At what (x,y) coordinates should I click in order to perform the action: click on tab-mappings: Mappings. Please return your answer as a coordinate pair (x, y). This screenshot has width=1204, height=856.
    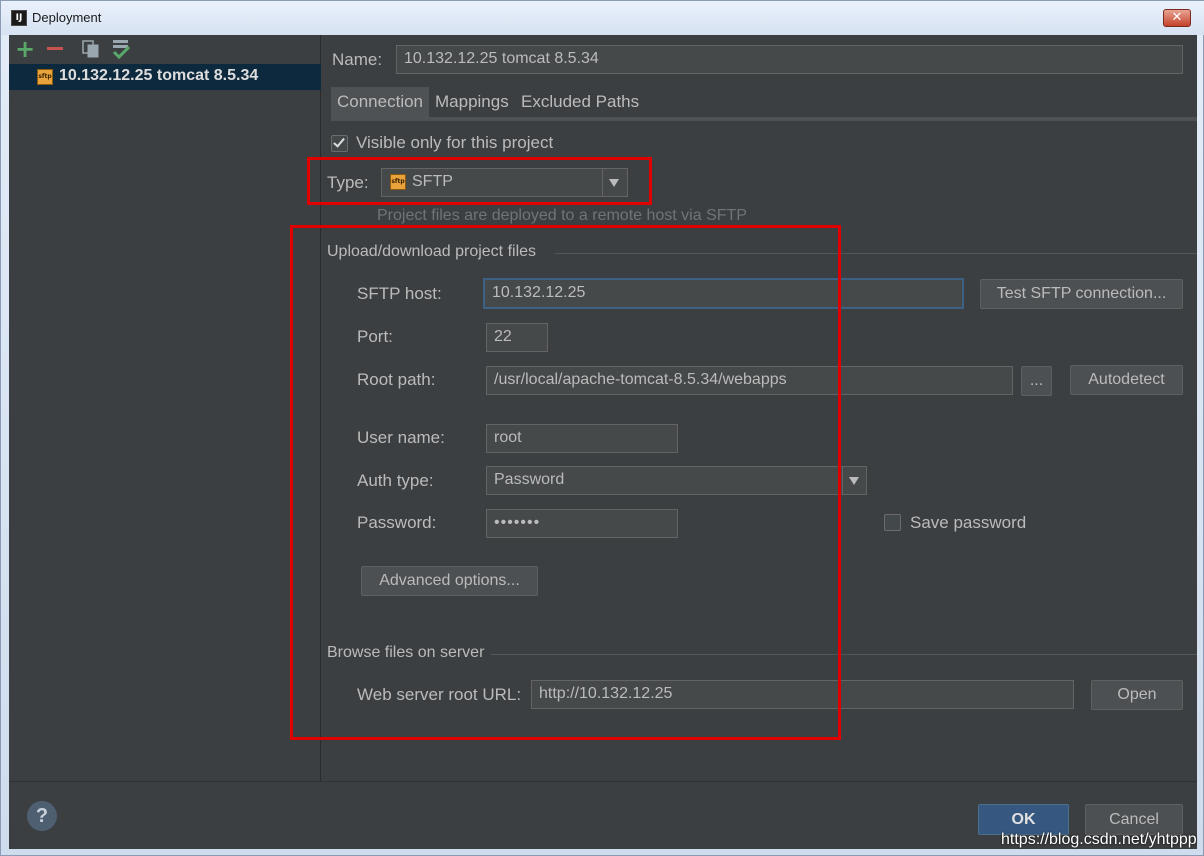
    Looking at the image, I should click on (472, 102).